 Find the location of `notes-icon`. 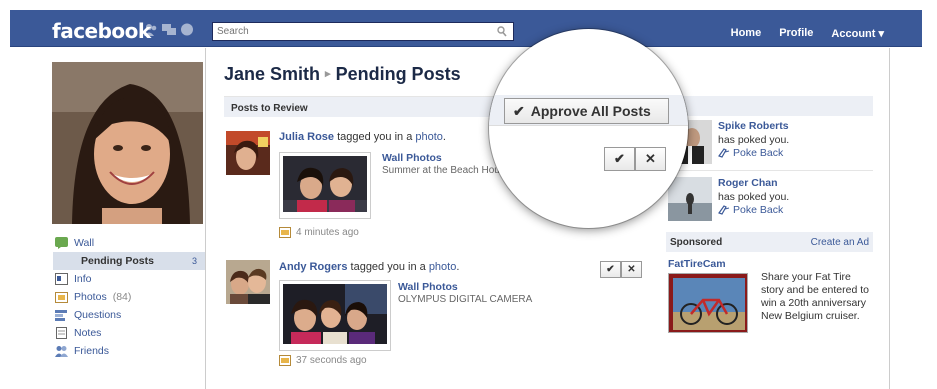

notes-icon is located at coordinates (61, 333).